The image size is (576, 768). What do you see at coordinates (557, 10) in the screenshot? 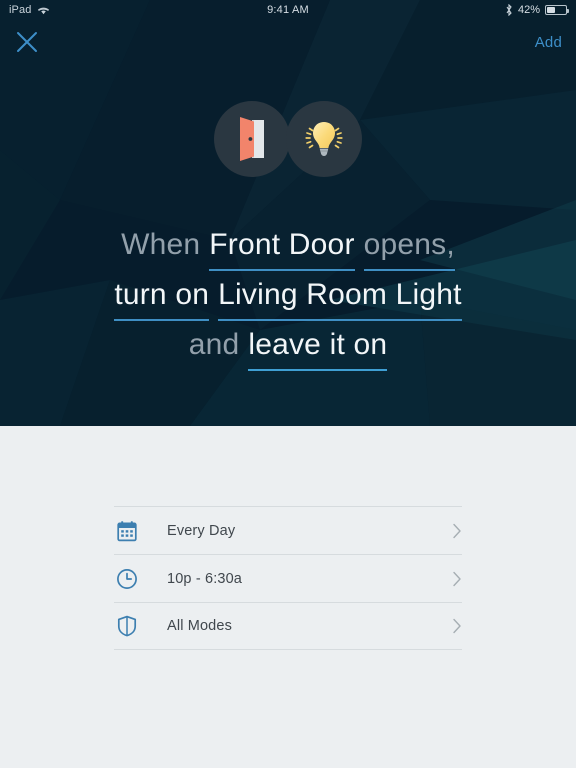
I see `battery-icon` at bounding box center [557, 10].